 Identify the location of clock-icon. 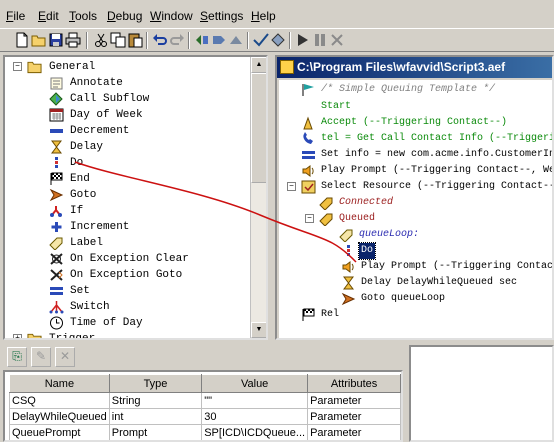
(56, 323).